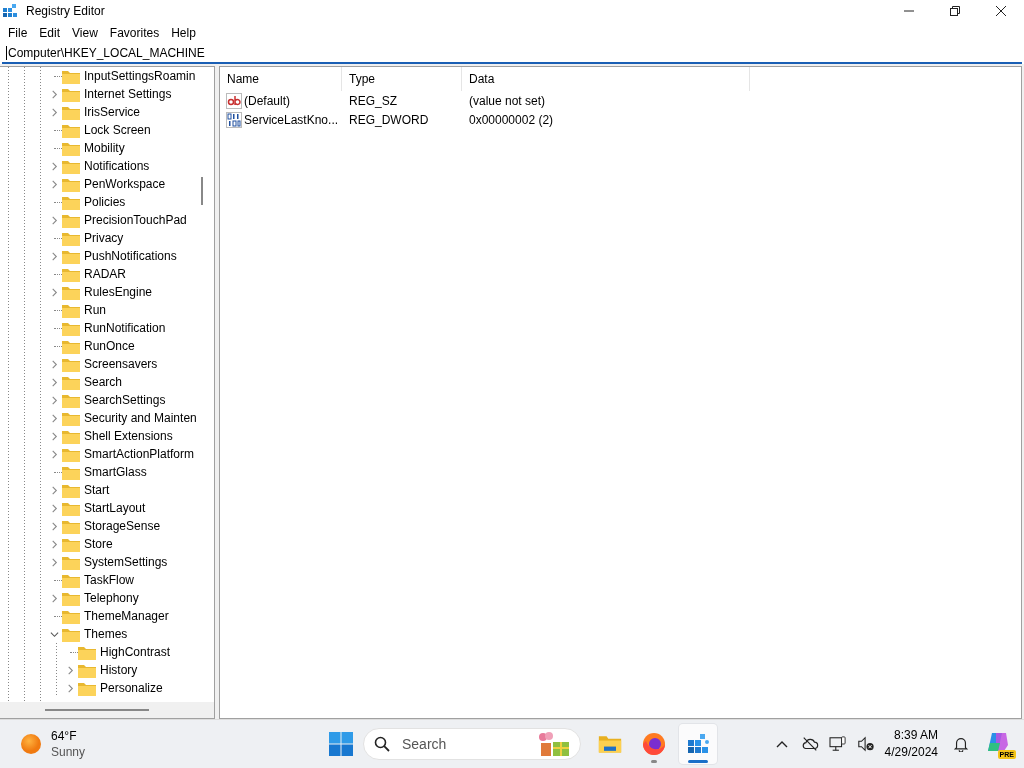  I want to click on tree-item: History, so click(119, 670).